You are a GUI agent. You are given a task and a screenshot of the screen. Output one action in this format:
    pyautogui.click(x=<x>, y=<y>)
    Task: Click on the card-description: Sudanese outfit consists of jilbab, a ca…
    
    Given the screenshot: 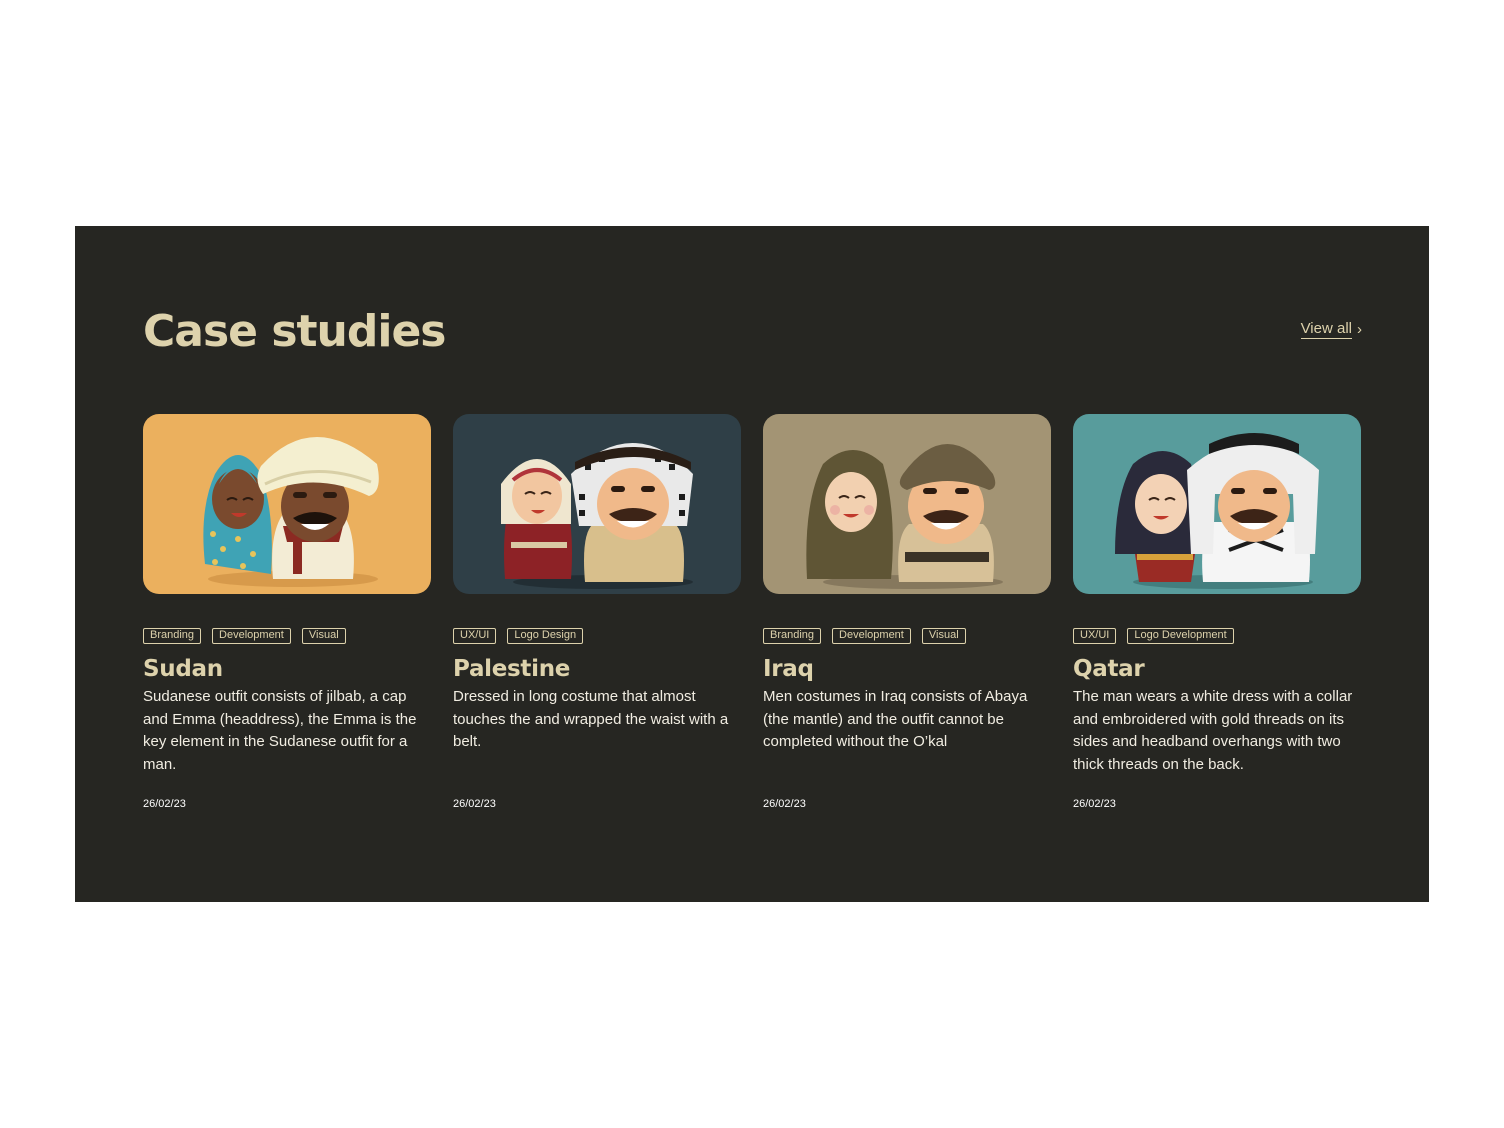 What is the action you would take?
    pyautogui.click(x=280, y=731)
    